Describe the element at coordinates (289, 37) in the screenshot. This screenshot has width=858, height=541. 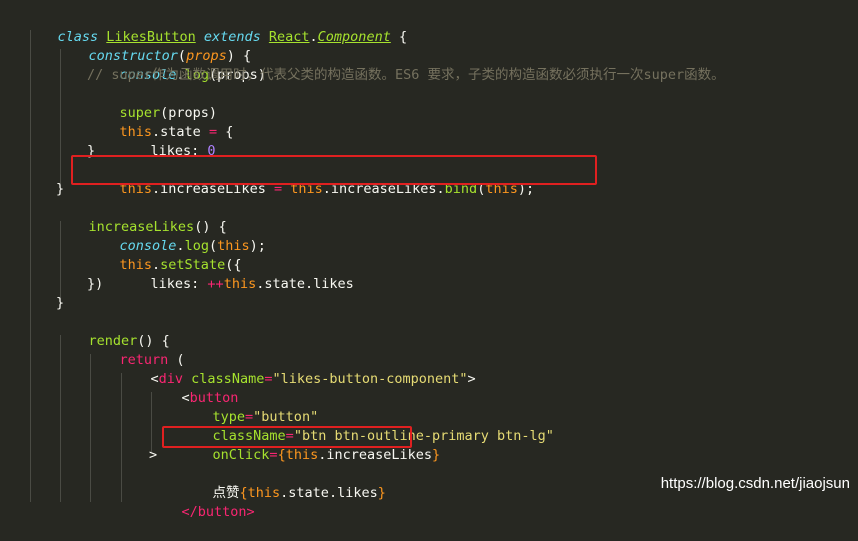
I see `base-object: React` at that location.